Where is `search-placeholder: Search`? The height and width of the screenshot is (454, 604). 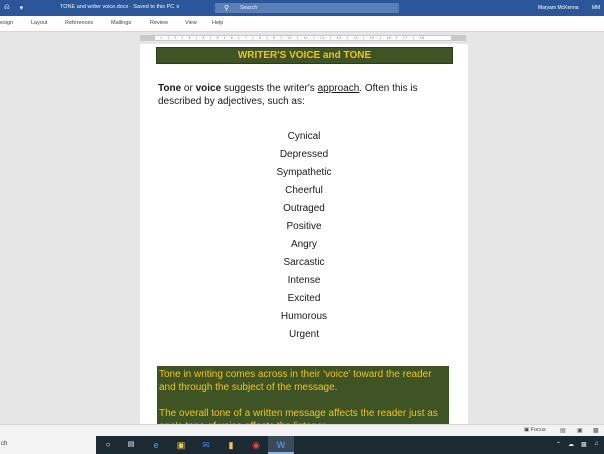
search-placeholder: Search is located at coordinates (249, 8).